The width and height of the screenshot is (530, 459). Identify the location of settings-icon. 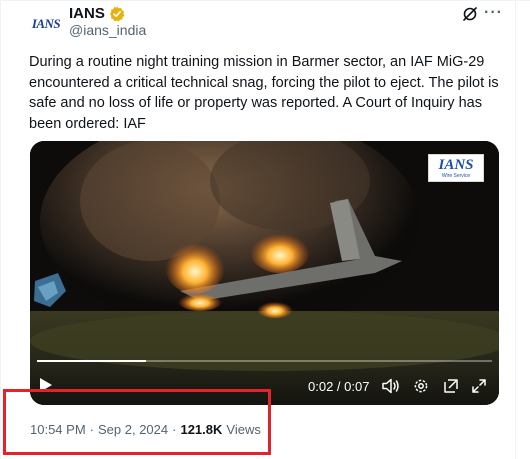
(421, 386).